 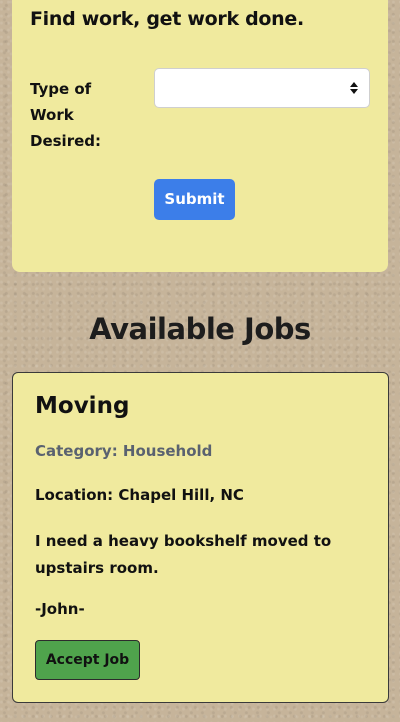 I want to click on accept-job-button: Accept Job, so click(x=87, y=660).